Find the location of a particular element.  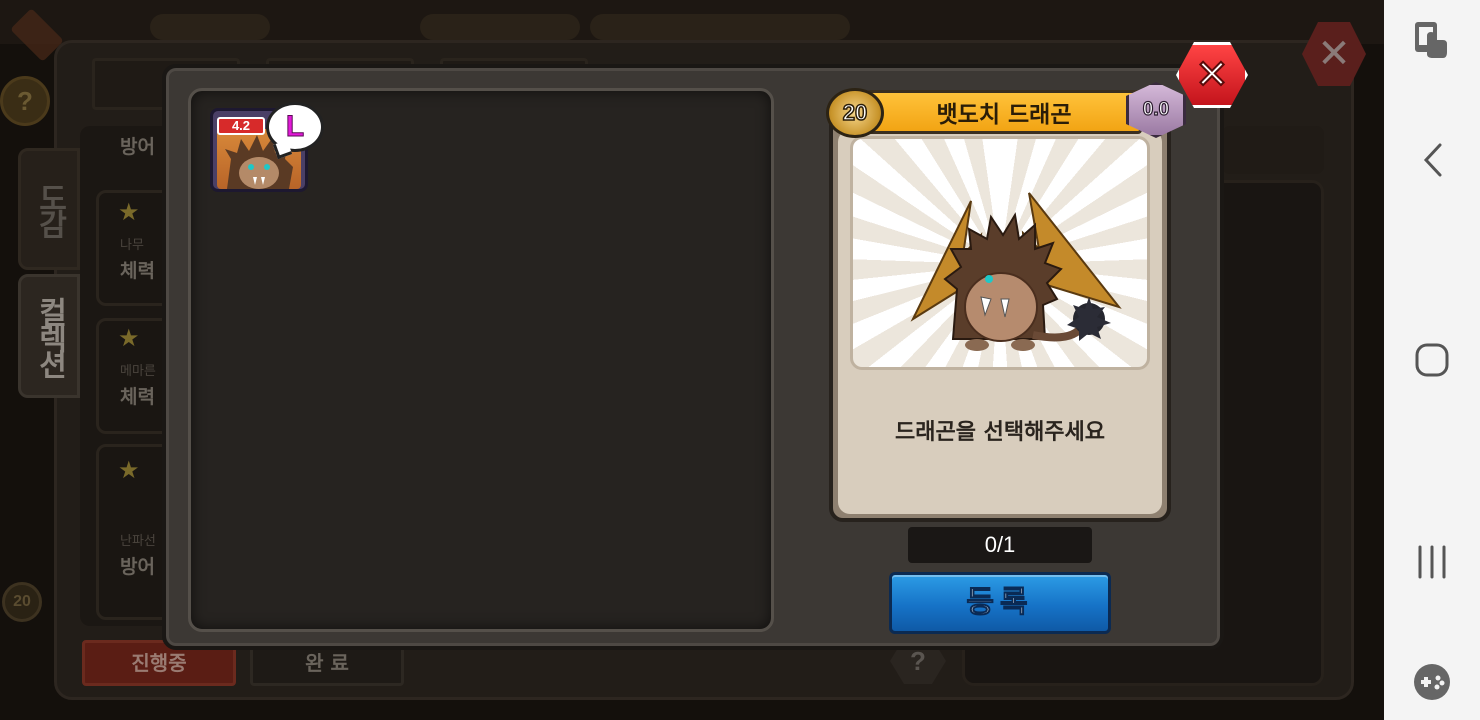

level-badge: 20 is located at coordinates (22, 602).